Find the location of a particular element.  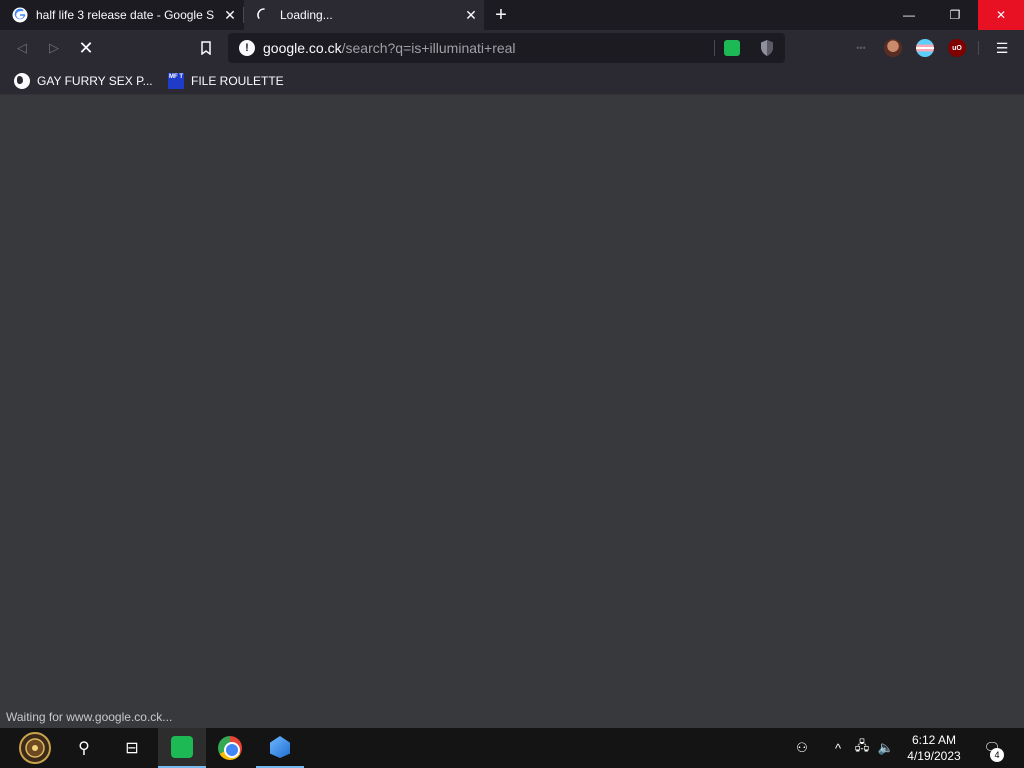

forward-button: ▷ is located at coordinates (54, 48).